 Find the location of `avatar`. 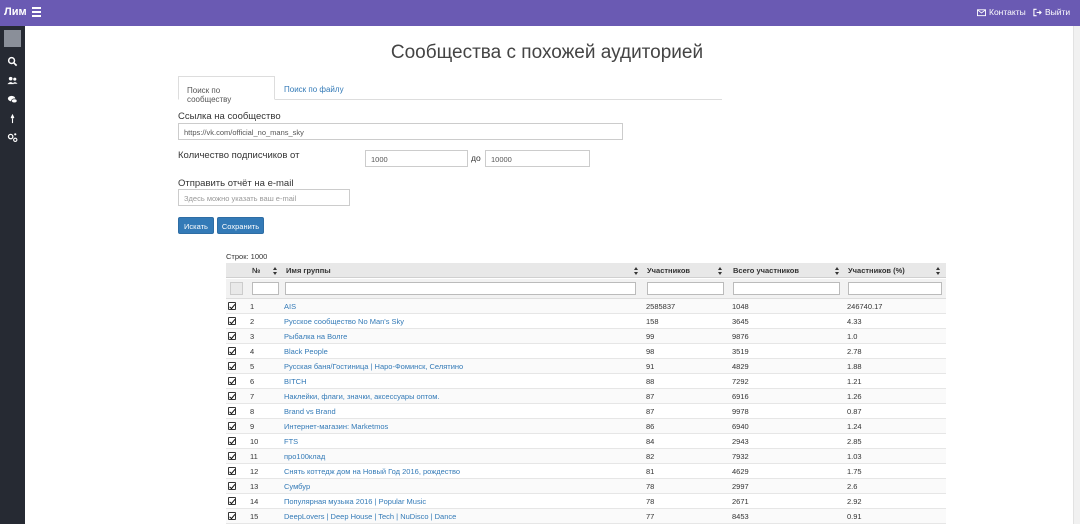

avatar is located at coordinates (12, 38).